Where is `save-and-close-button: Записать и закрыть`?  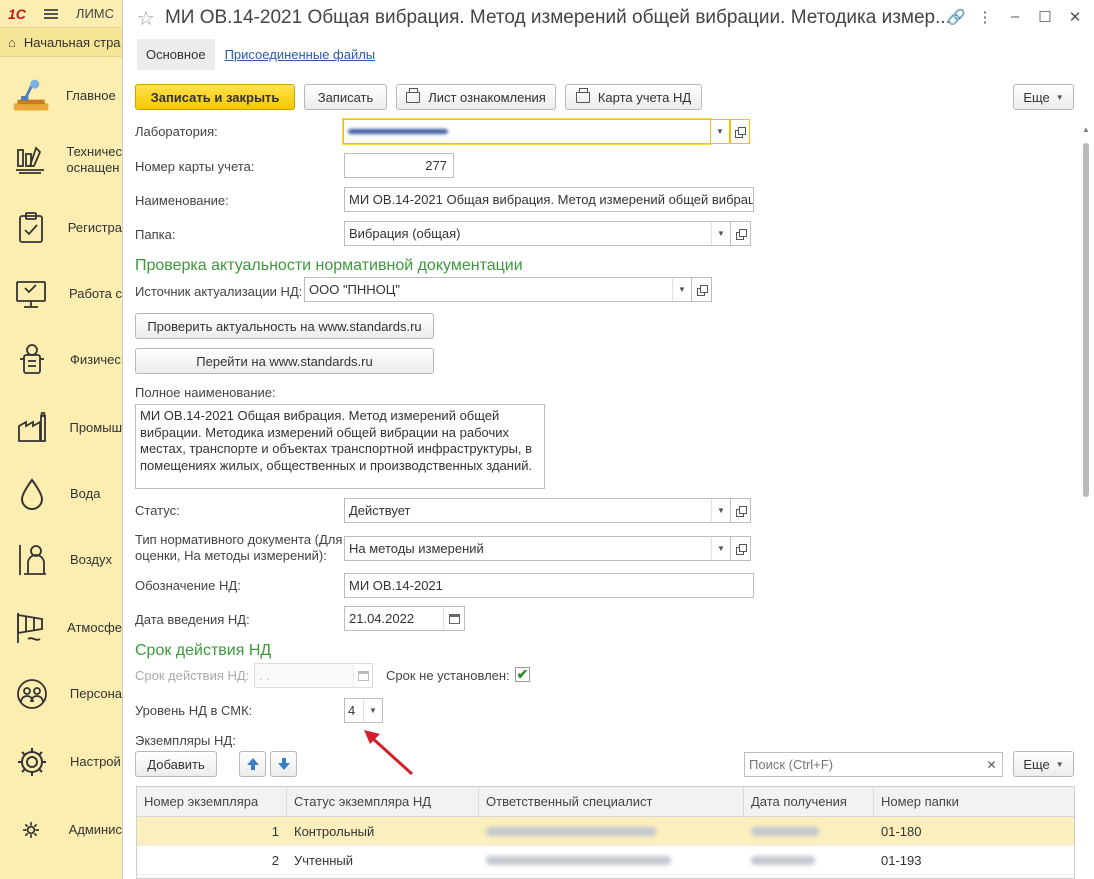 save-and-close-button: Записать и закрыть is located at coordinates (215, 97).